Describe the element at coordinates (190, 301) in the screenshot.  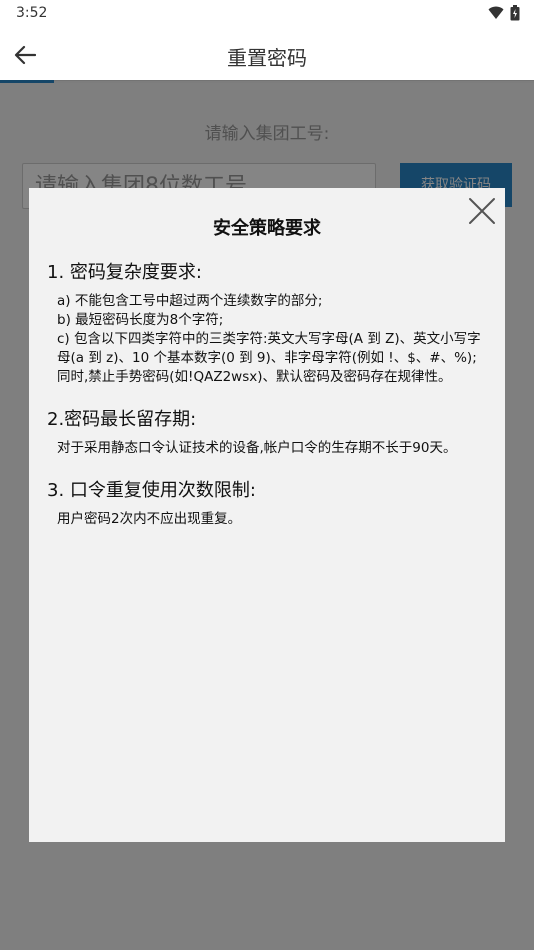
I see `policy-line: a) 不能包含工号中超过两个连续数字的部分;` at that location.